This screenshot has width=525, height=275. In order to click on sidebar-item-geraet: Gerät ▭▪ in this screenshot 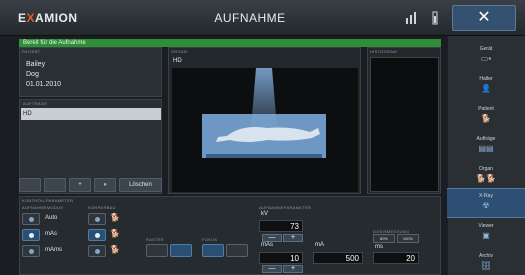, I will do `click(486, 57)`.